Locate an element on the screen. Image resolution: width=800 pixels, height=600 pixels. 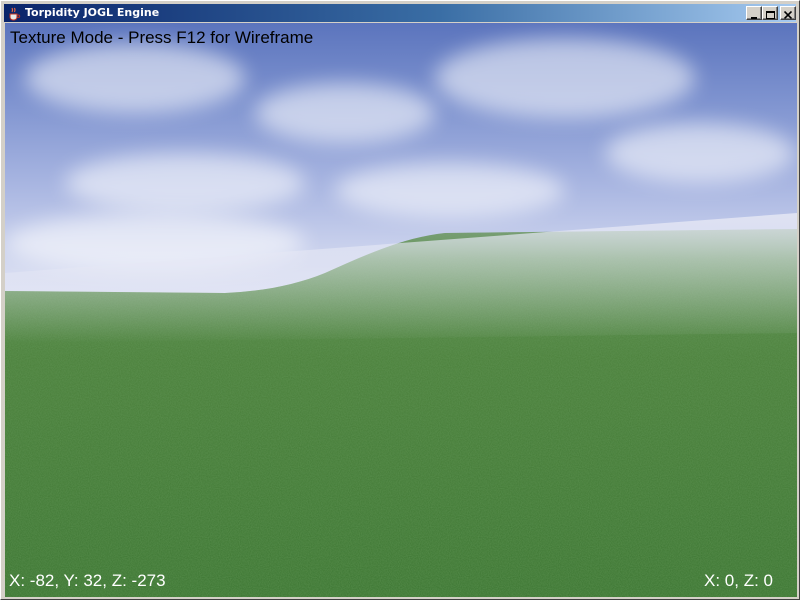
close-icon is located at coordinates (788, 13).